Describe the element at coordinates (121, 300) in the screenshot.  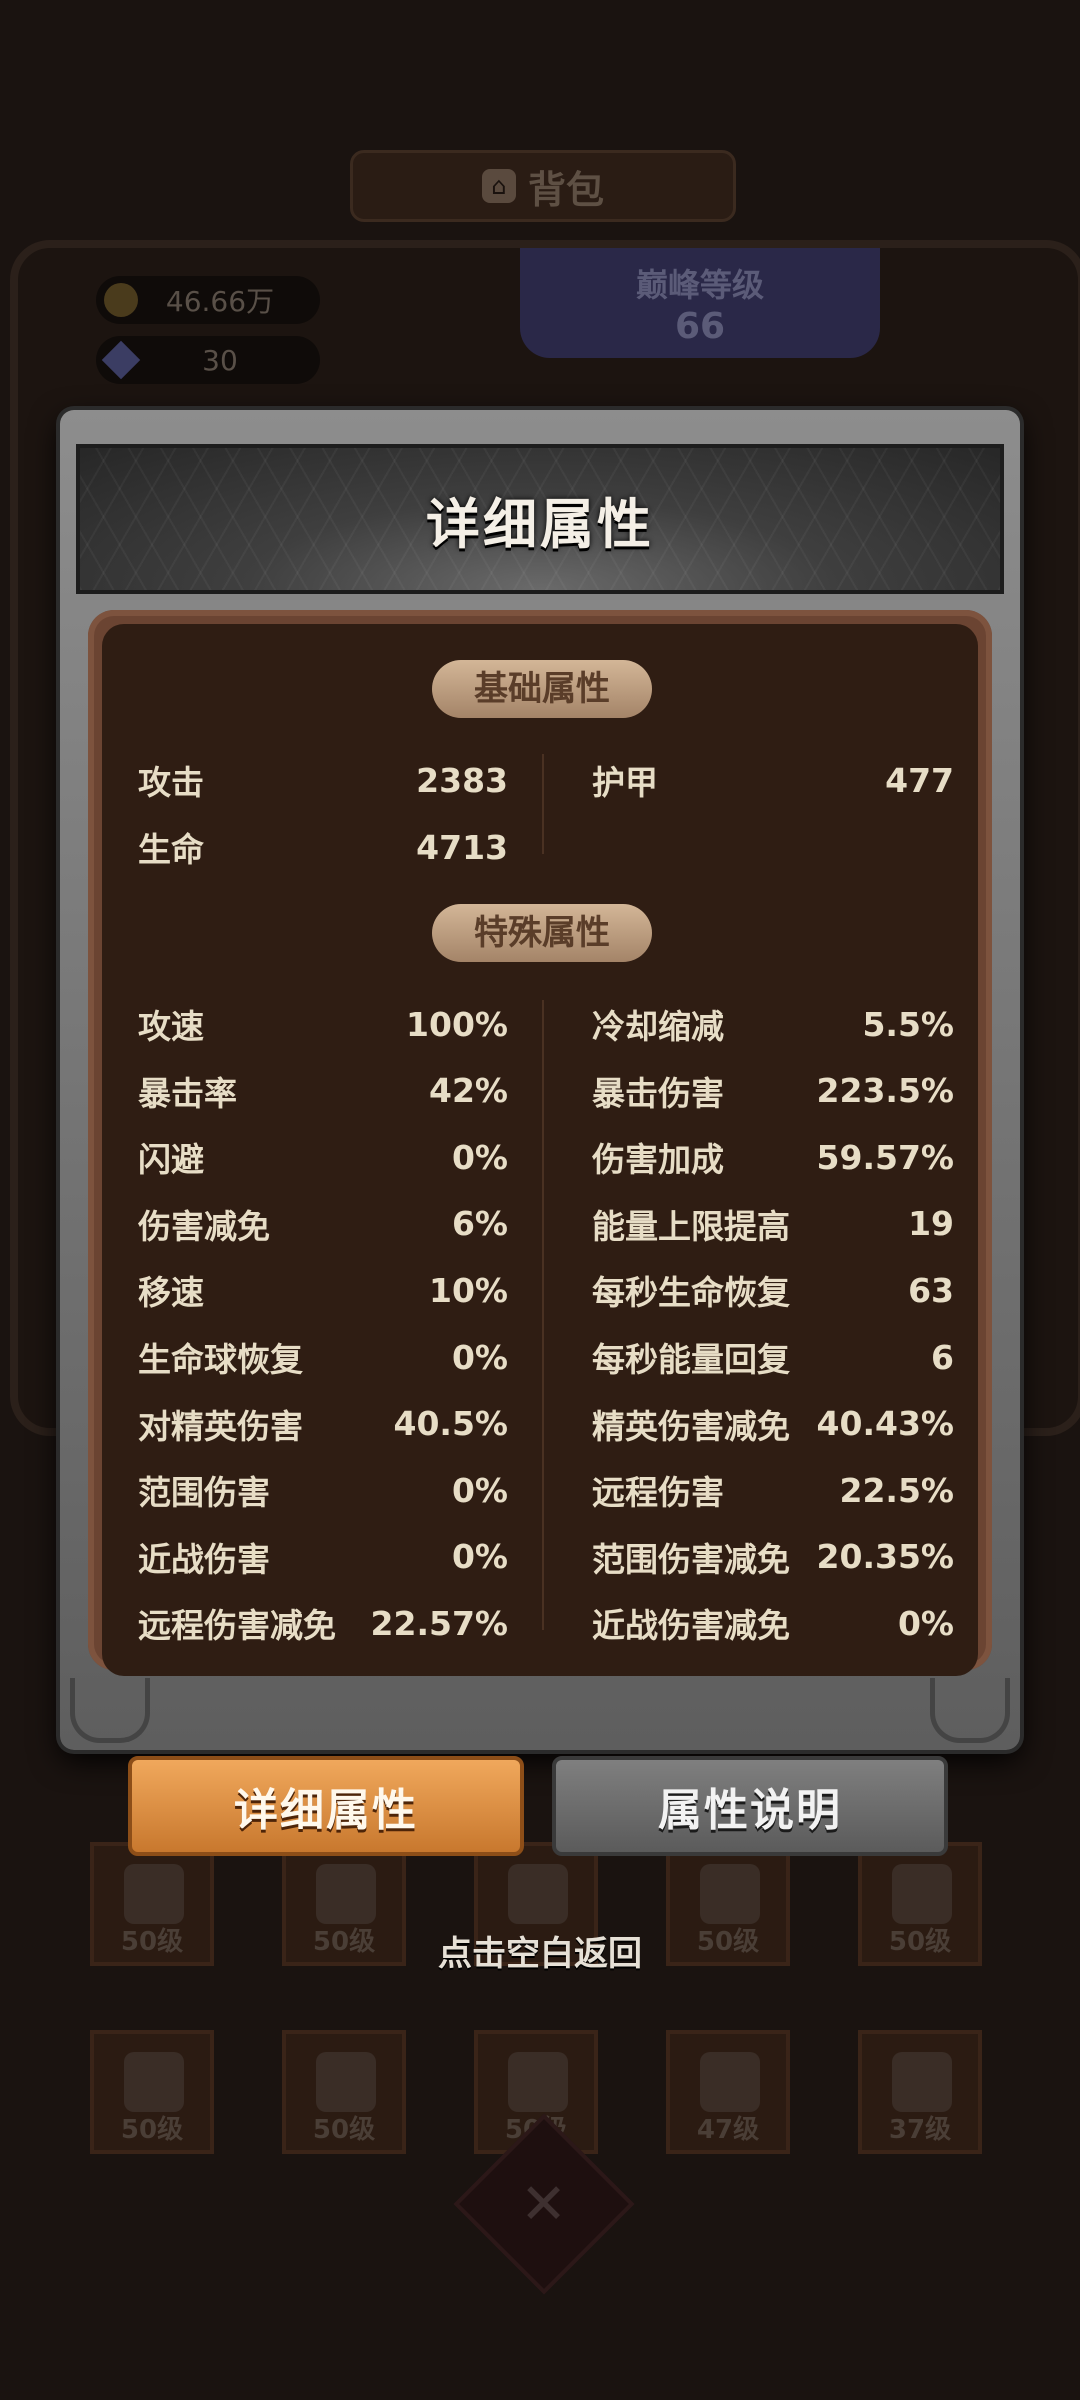
I see `gold-coin-icon` at that location.